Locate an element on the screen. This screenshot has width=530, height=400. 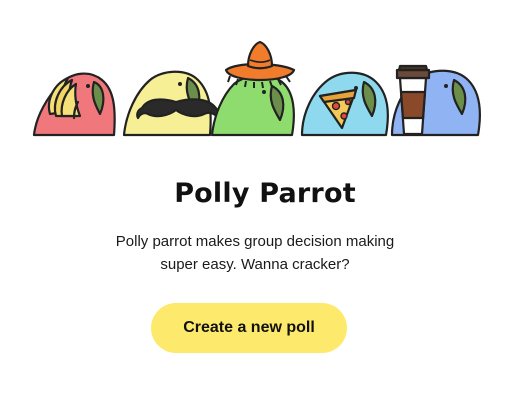
parrot-with-sombrero-icon is located at coordinates (253, 88).